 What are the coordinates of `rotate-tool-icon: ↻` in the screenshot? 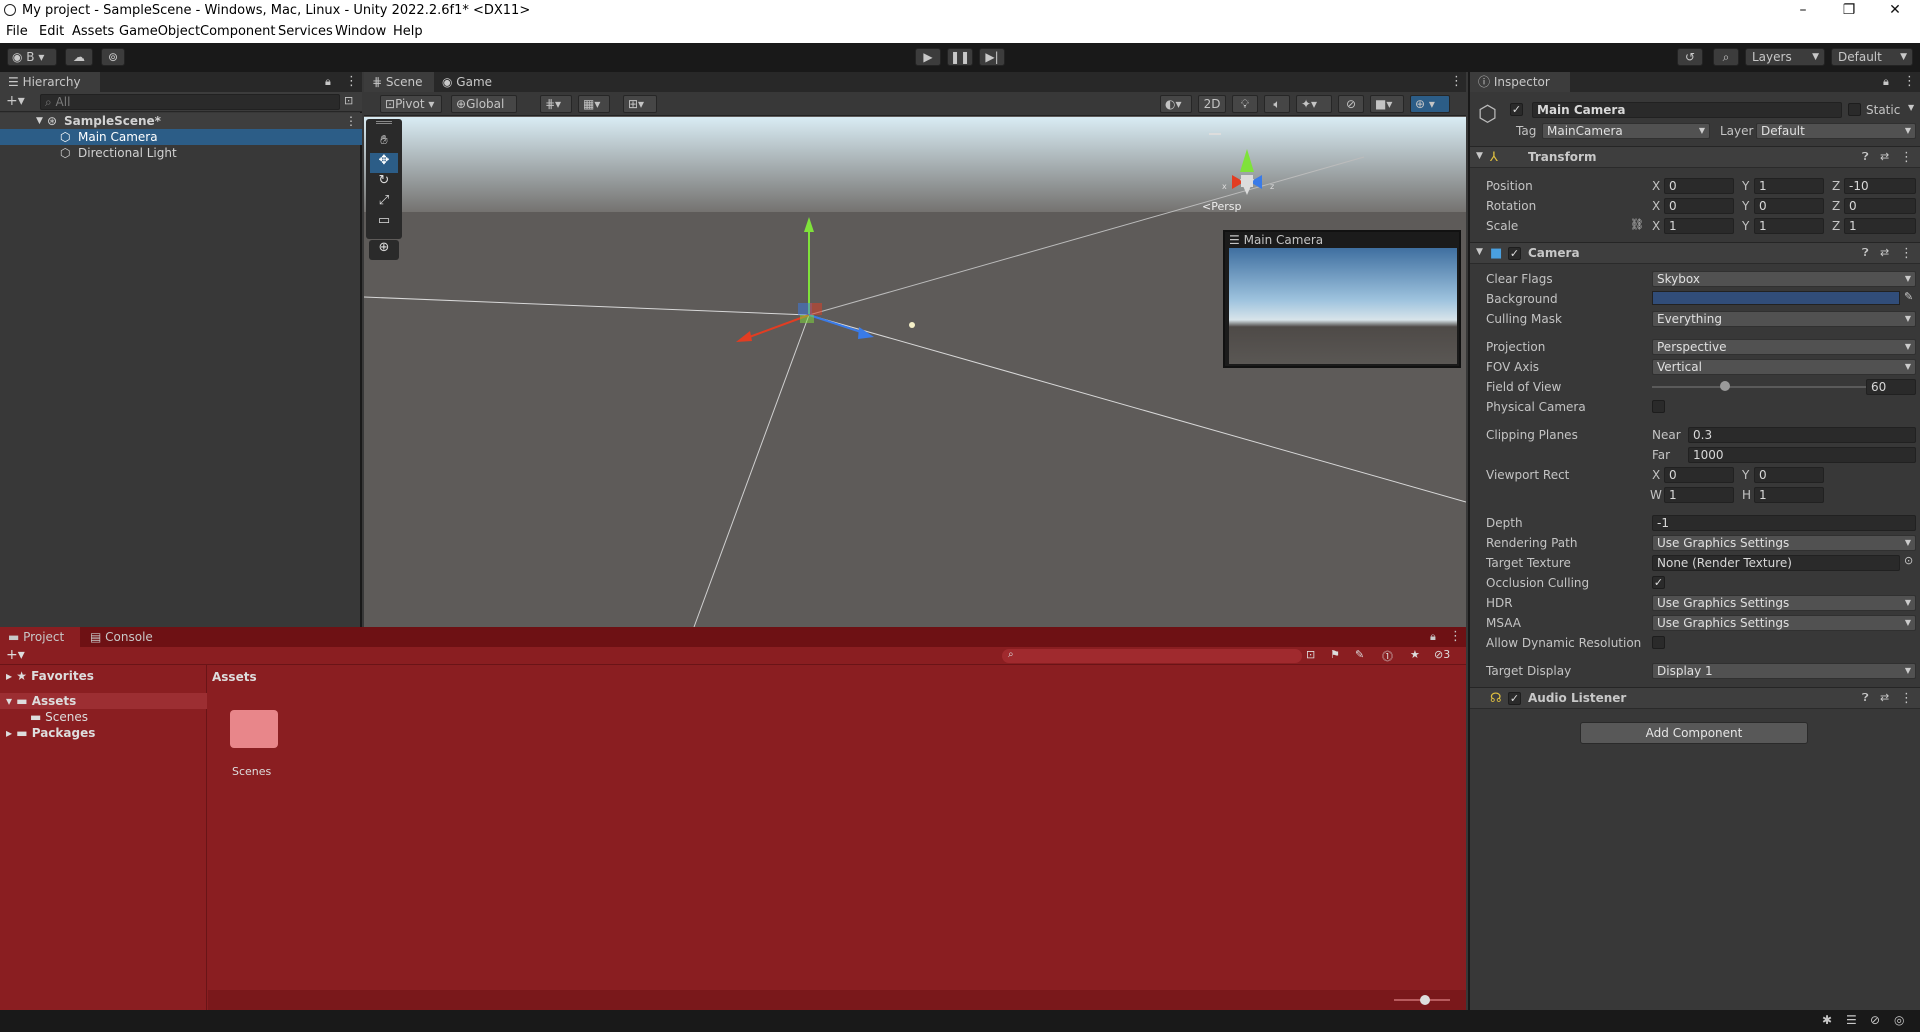 It's located at (384, 183).